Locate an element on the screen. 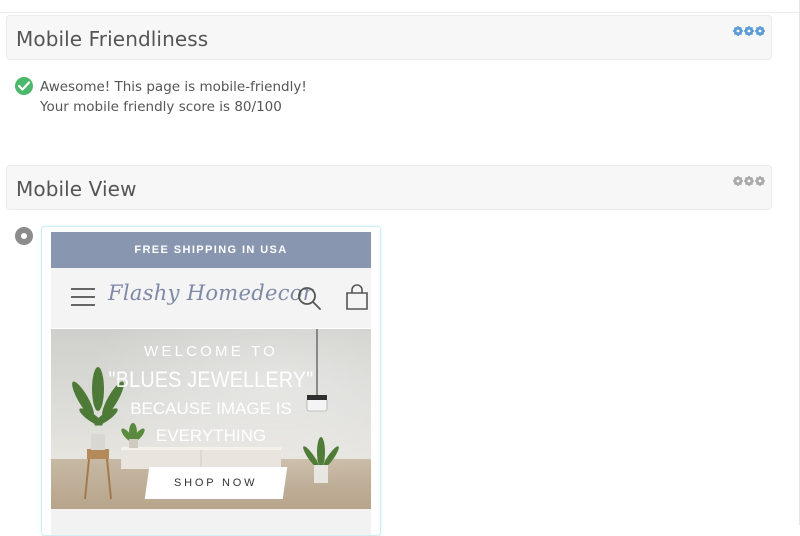  below-hero-strip is located at coordinates (211, 522).